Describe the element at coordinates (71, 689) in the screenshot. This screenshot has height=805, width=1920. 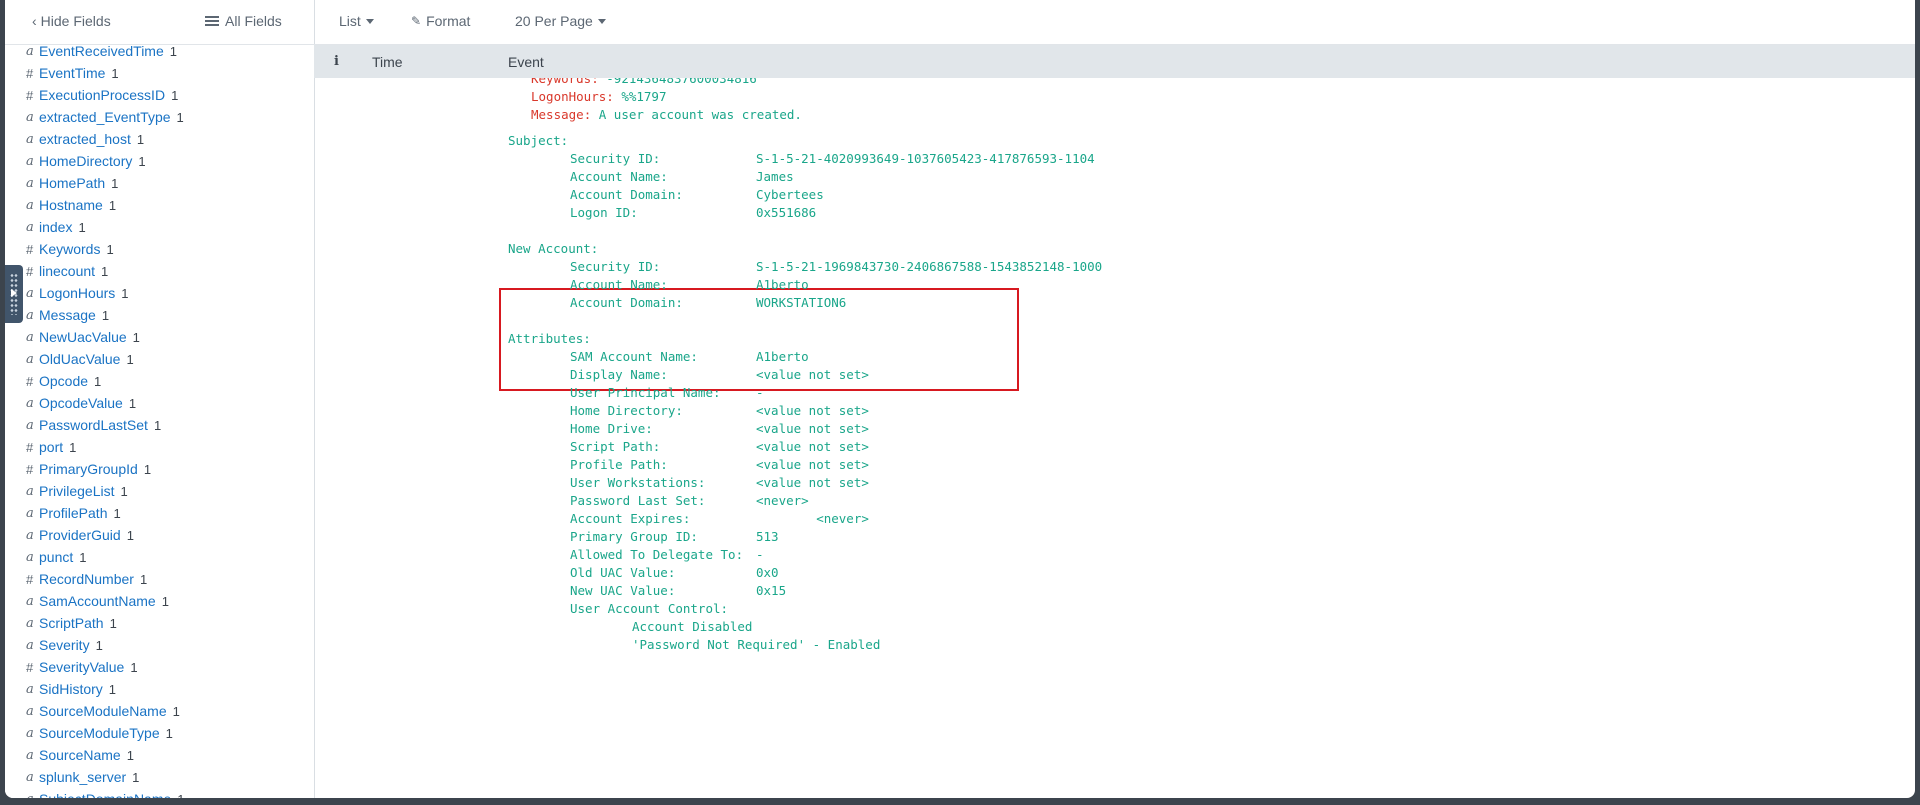
I see `field-name: SidHistory` at that location.